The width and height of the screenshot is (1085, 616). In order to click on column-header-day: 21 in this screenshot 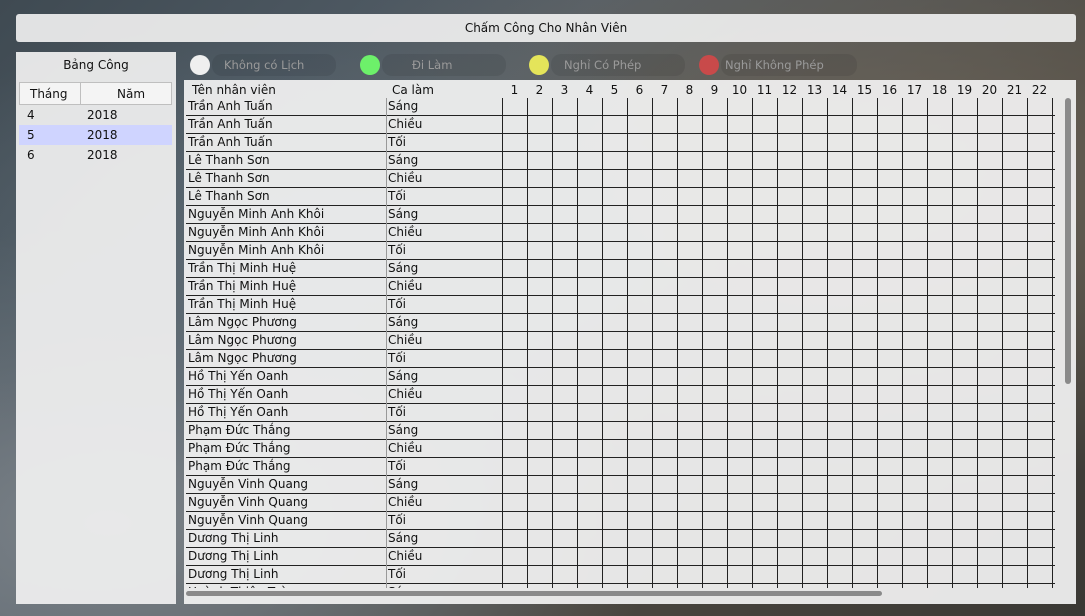, I will do `click(1014, 90)`.